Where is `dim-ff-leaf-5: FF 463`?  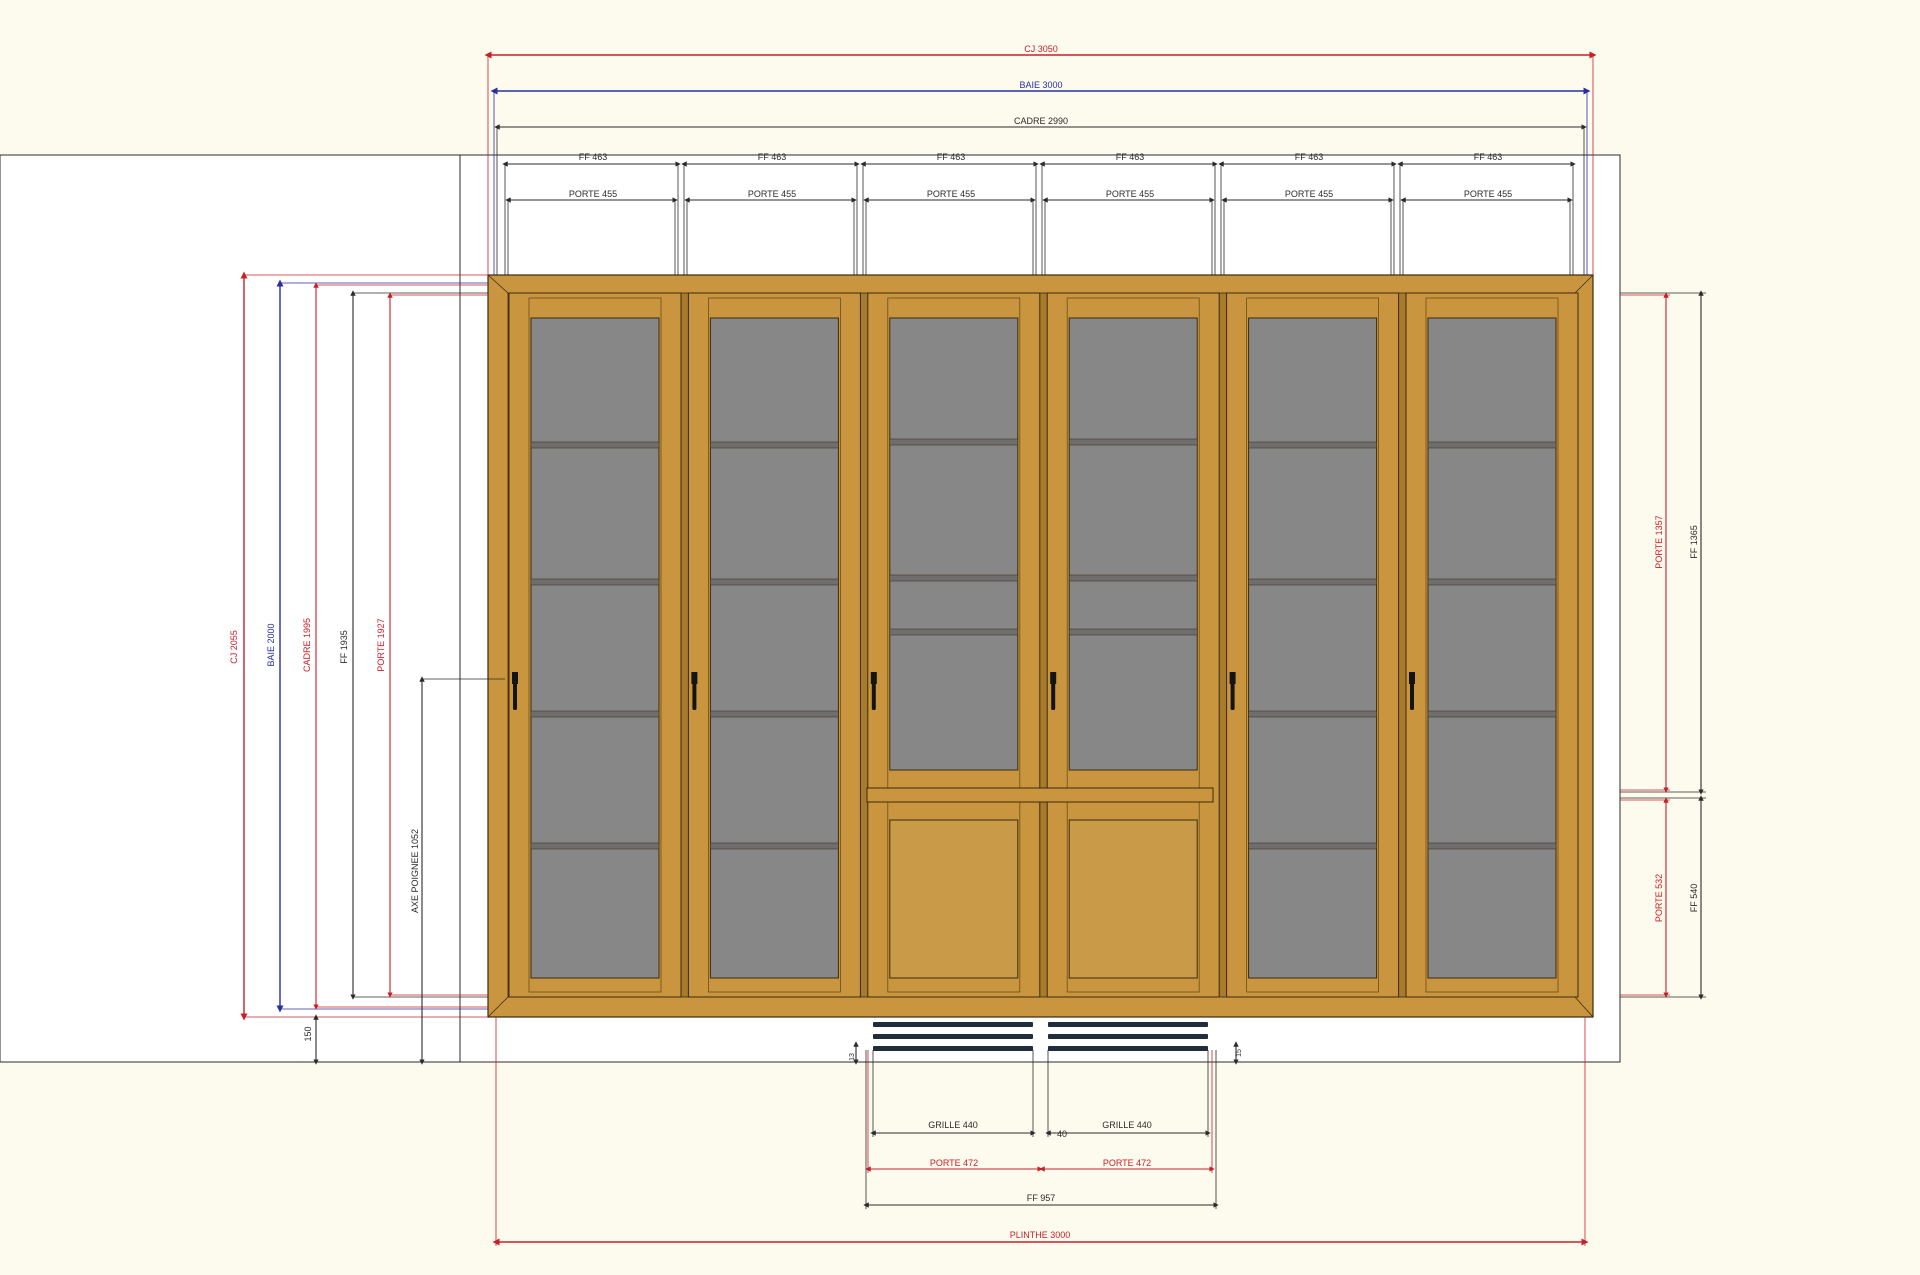 dim-ff-leaf-5: FF 463 is located at coordinates (1309, 157).